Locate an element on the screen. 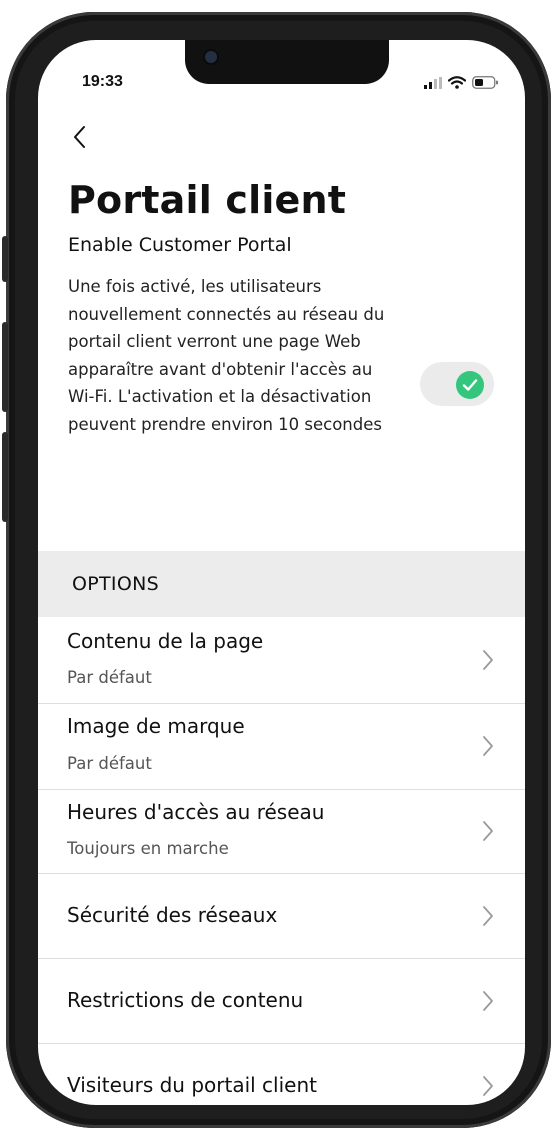 The image size is (557, 1134). chevron-left-icon is located at coordinates (79, 137).